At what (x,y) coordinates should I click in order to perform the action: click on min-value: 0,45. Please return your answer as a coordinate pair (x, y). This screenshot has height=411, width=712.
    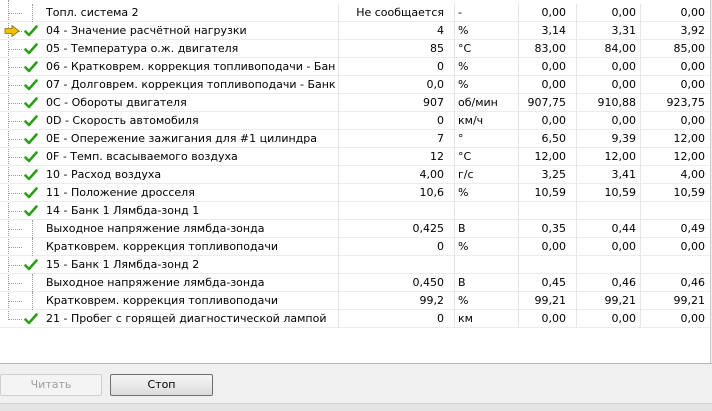
    Looking at the image, I should click on (554, 282).